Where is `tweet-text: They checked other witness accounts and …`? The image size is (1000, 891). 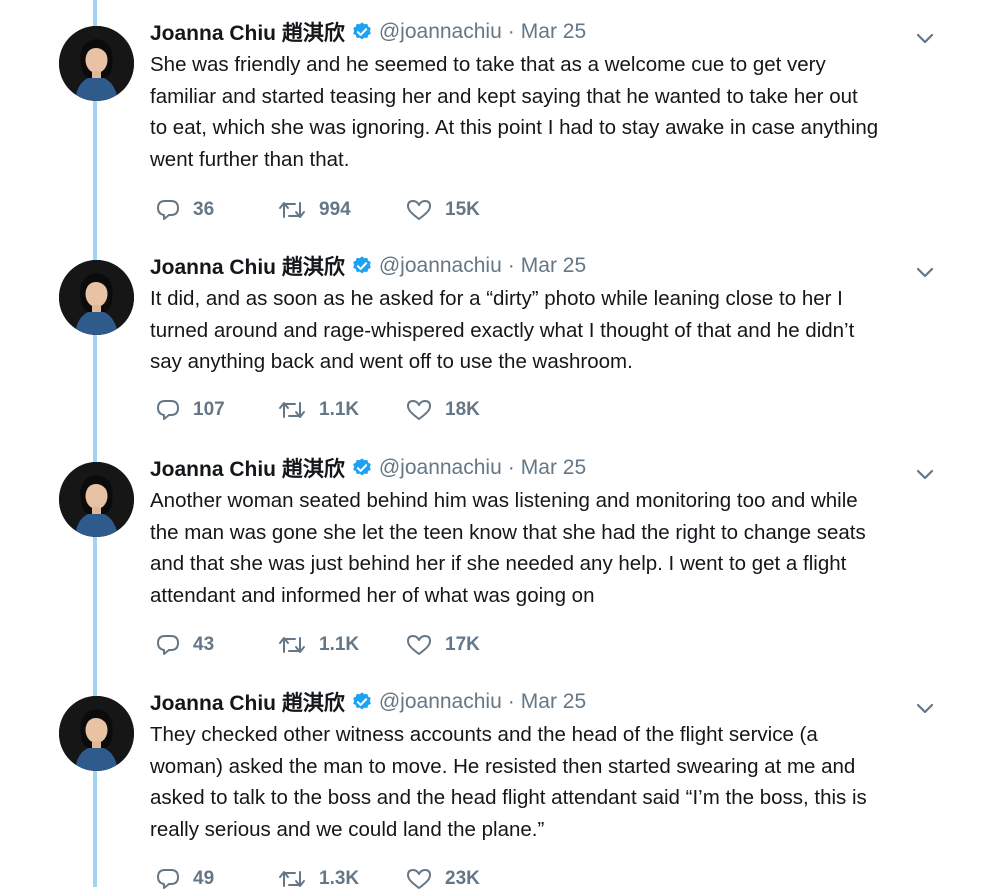 tweet-text: They checked other witness accounts and … is located at coordinates (545, 782).